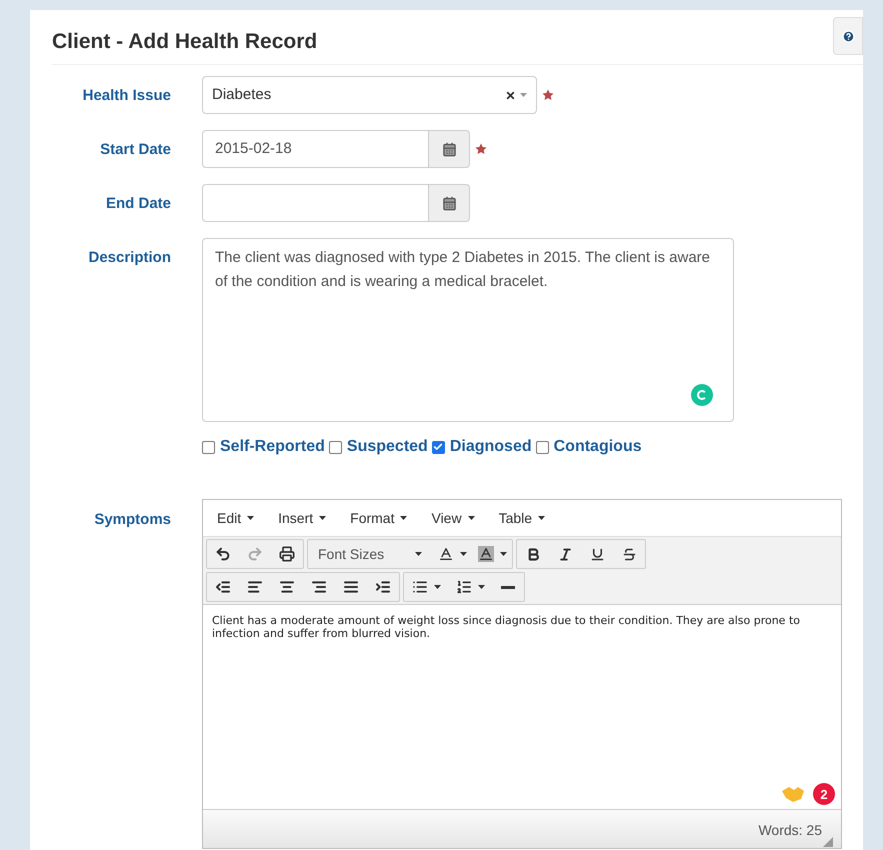 Image resolution: width=883 pixels, height=850 pixels. I want to click on menu-button: Edit, so click(235, 518).